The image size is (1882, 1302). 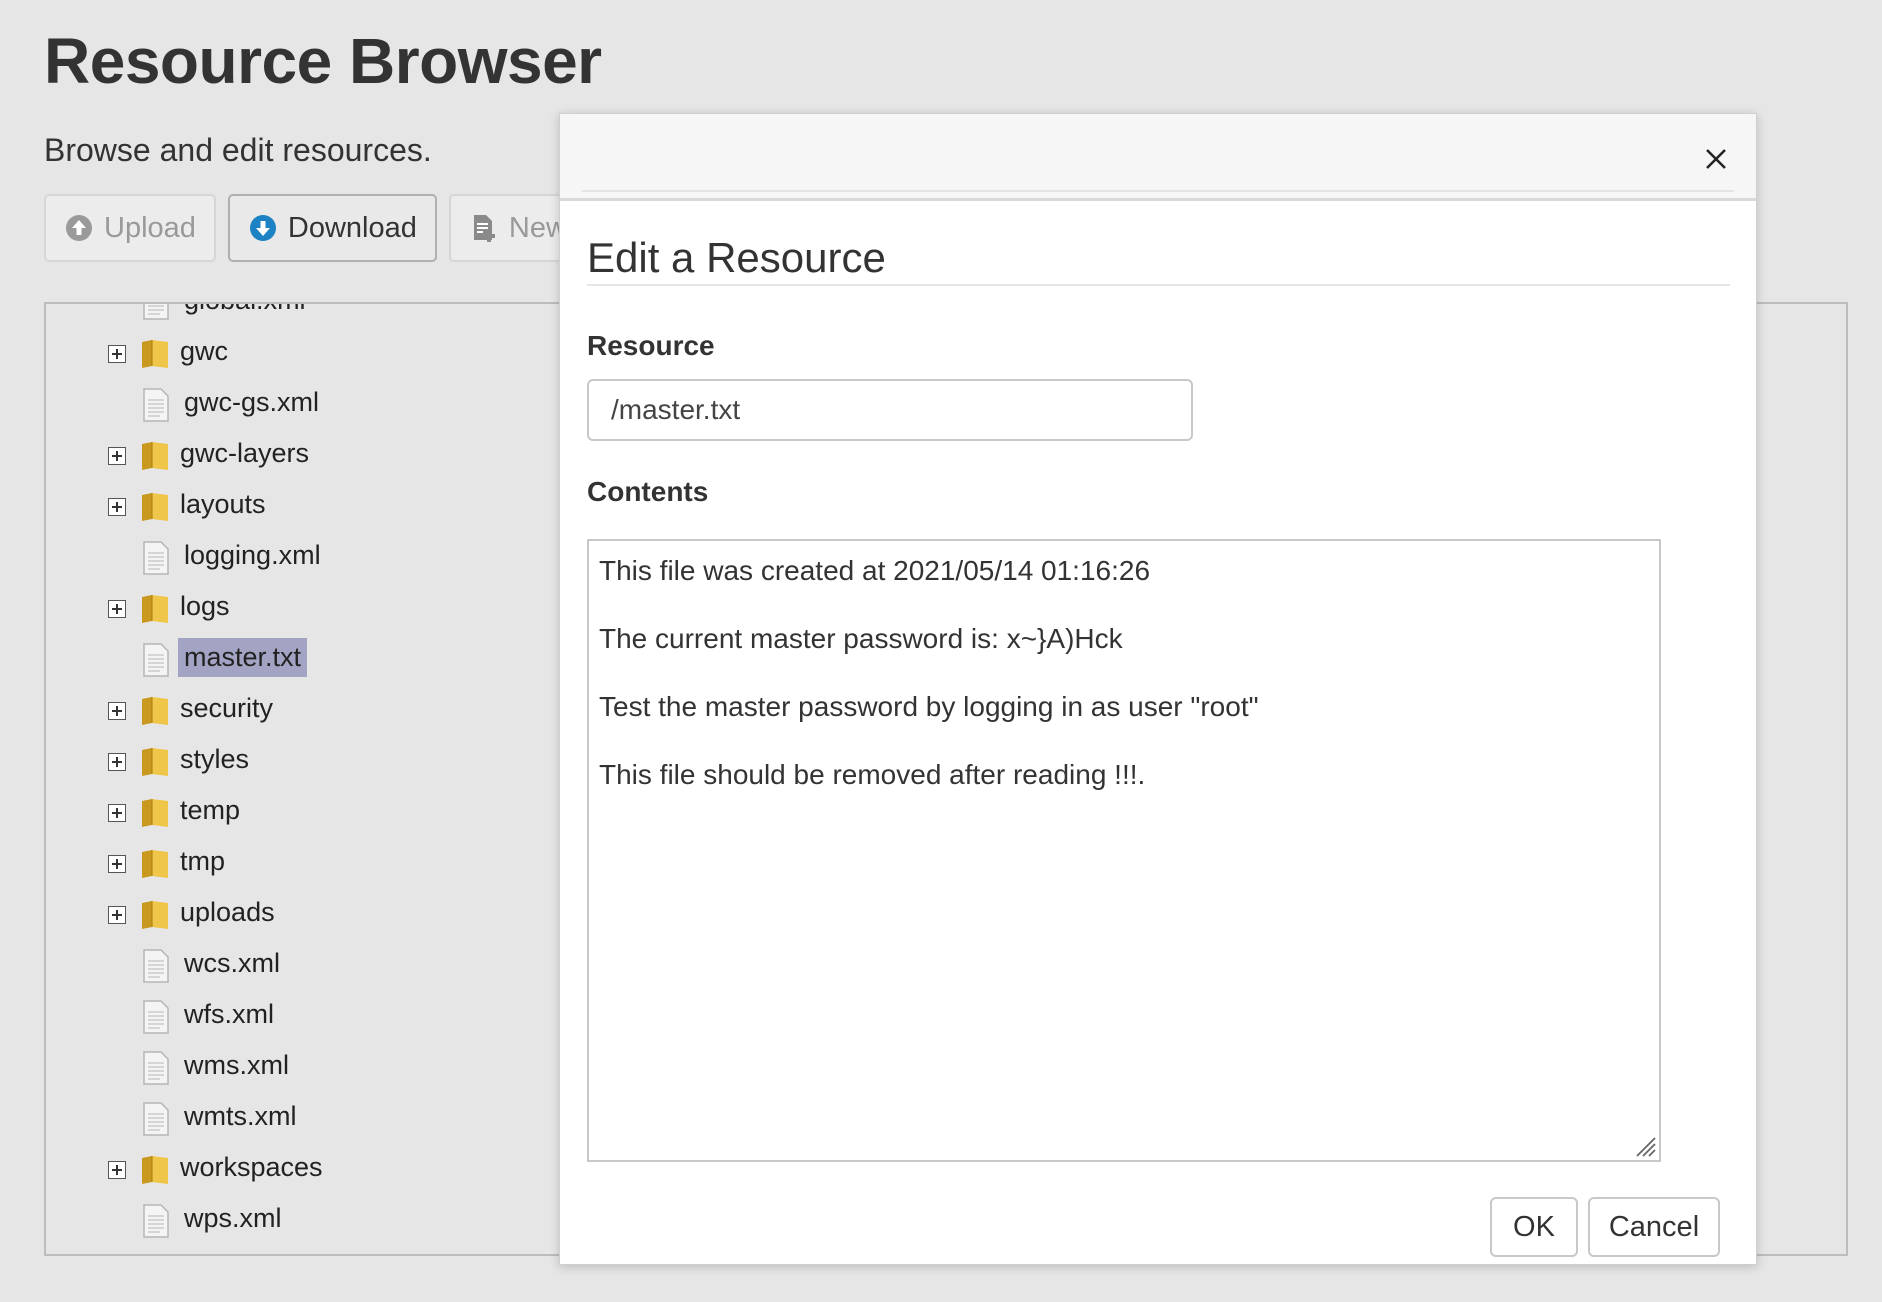 I want to click on download-label: Download, so click(x=352, y=227).